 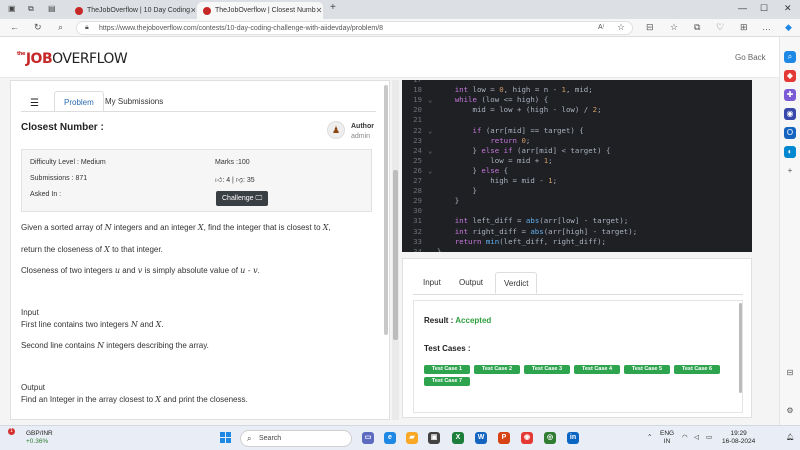 What do you see at coordinates (87, 28) in the screenshot?
I see `lock-icon: 🔒︎` at bounding box center [87, 28].